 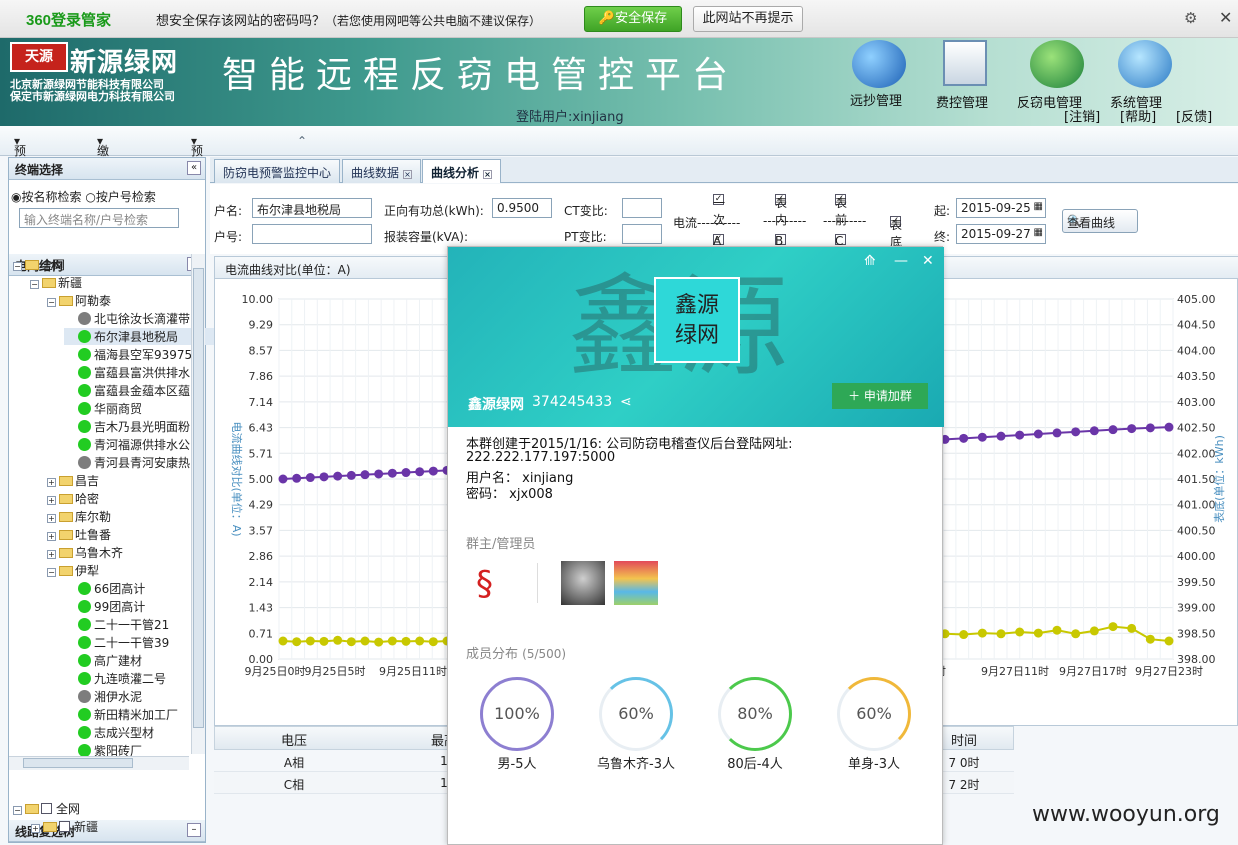 What do you see at coordinates (880, 396) in the screenshot?
I see `join-group-button: ＋ 申请加群` at bounding box center [880, 396].